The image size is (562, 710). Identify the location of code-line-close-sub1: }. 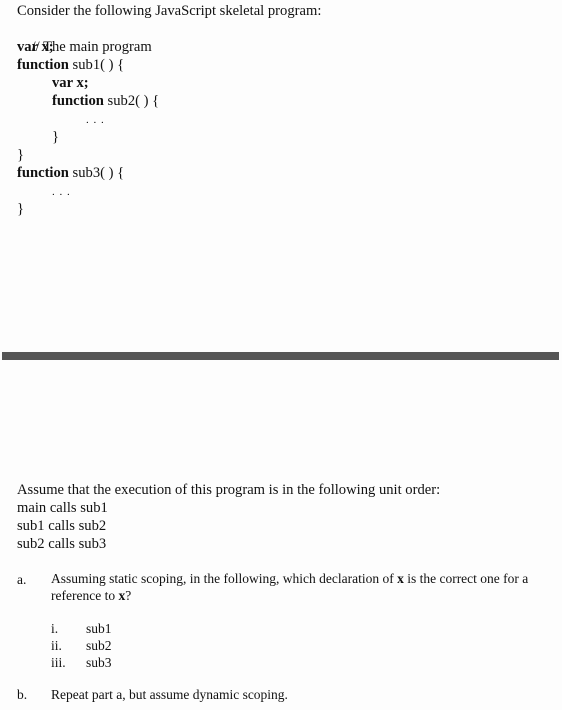
(21, 155).